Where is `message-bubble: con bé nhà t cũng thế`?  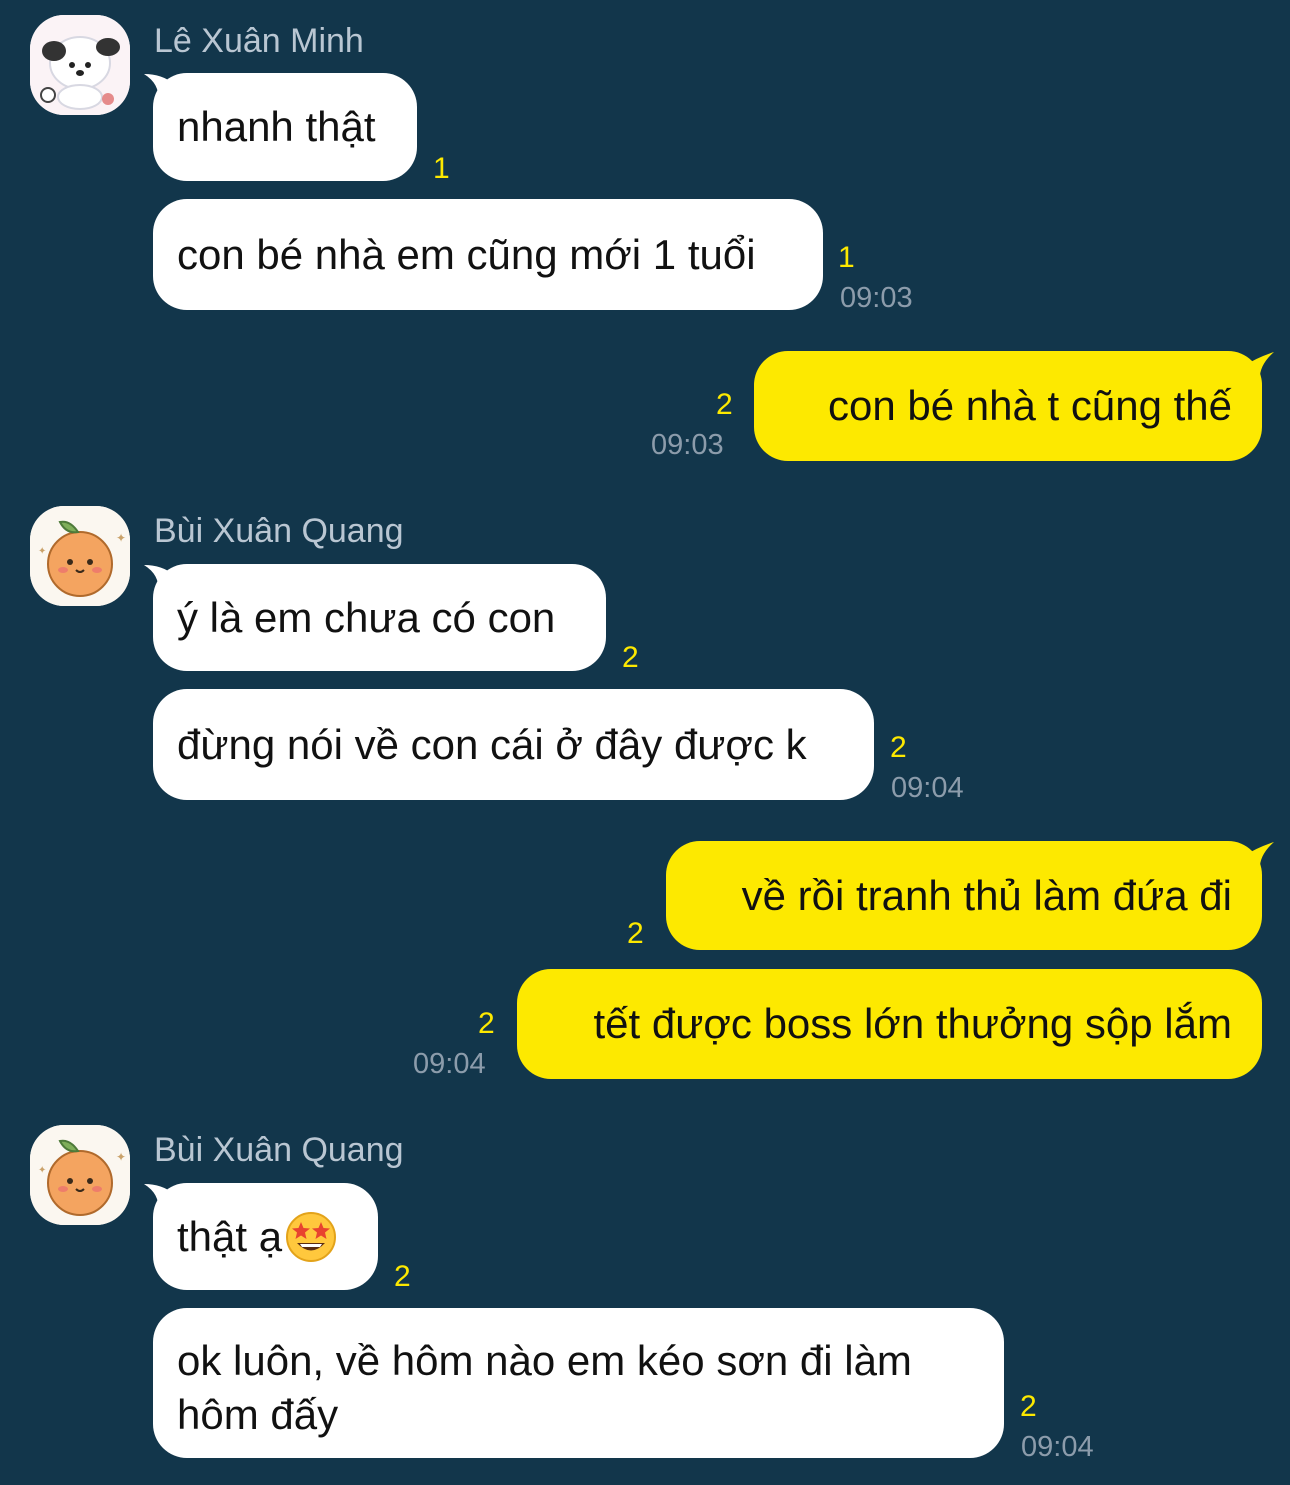 message-bubble: con bé nhà t cũng thế is located at coordinates (1008, 406).